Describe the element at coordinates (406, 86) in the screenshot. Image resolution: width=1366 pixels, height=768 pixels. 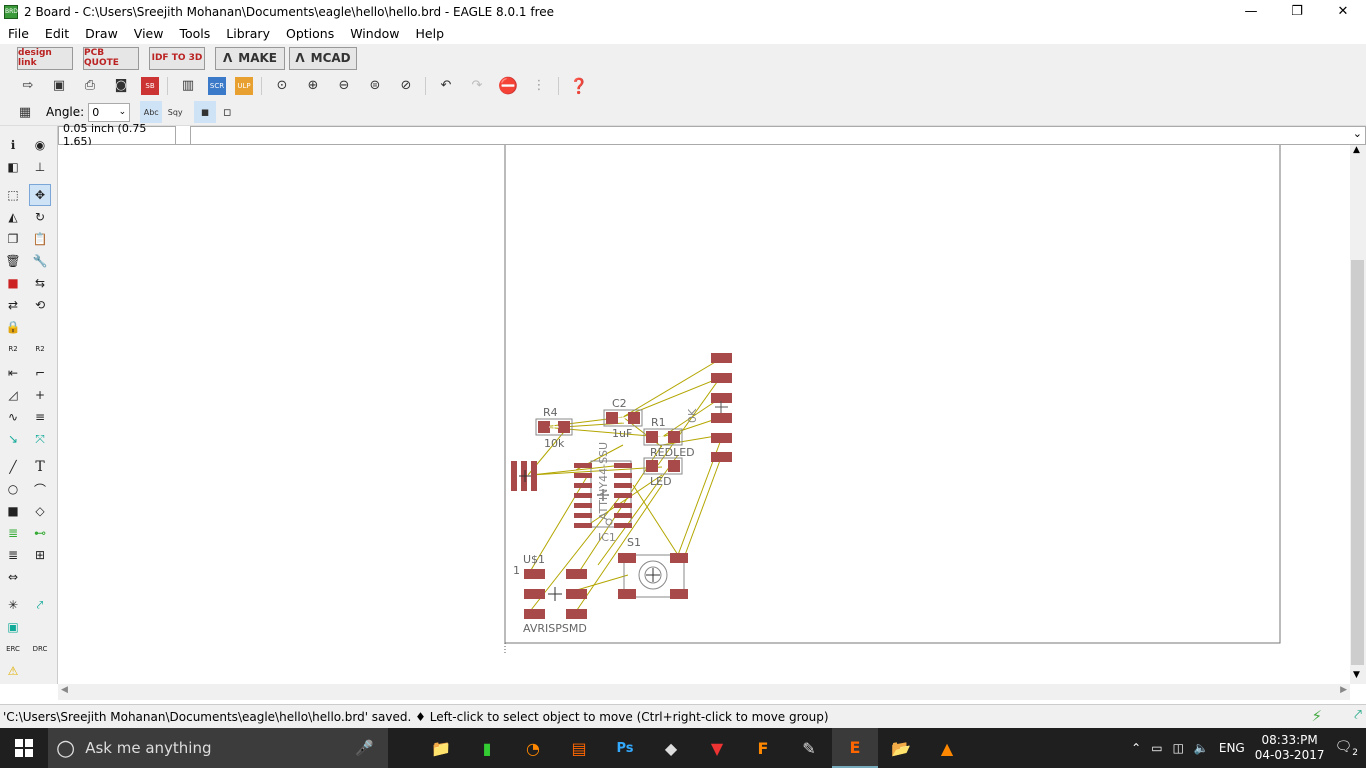
I see `zoom-select-icon: ⊘` at that location.